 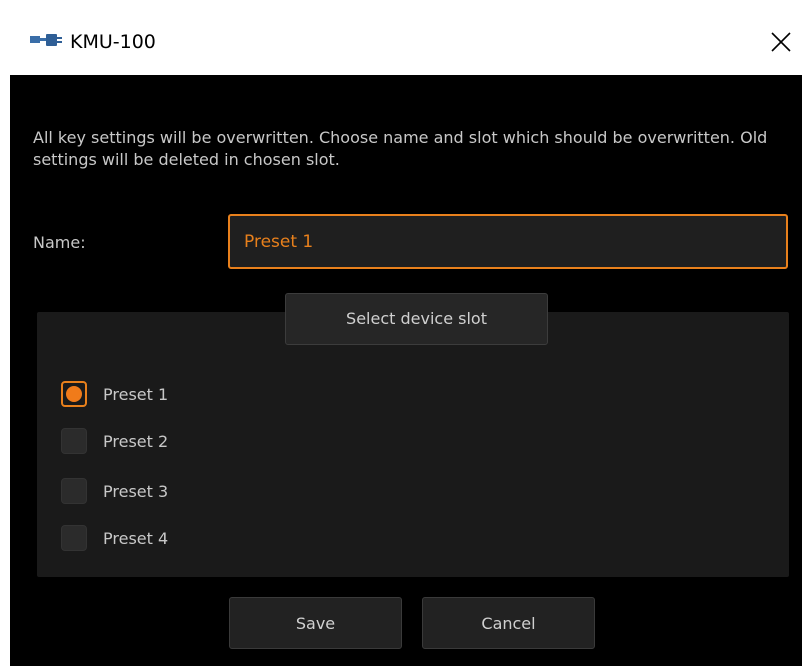 What do you see at coordinates (59, 242) in the screenshot?
I see `name-label: Name:` at bounding box center [59, 242].